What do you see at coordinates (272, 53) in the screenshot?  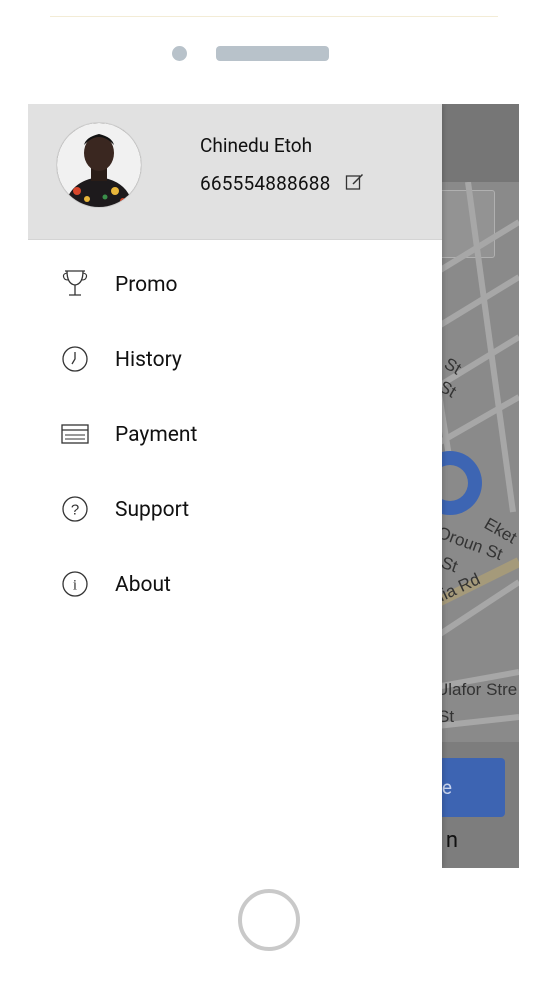 I see `earpiece-speaker` at bounding box center [272, 53].